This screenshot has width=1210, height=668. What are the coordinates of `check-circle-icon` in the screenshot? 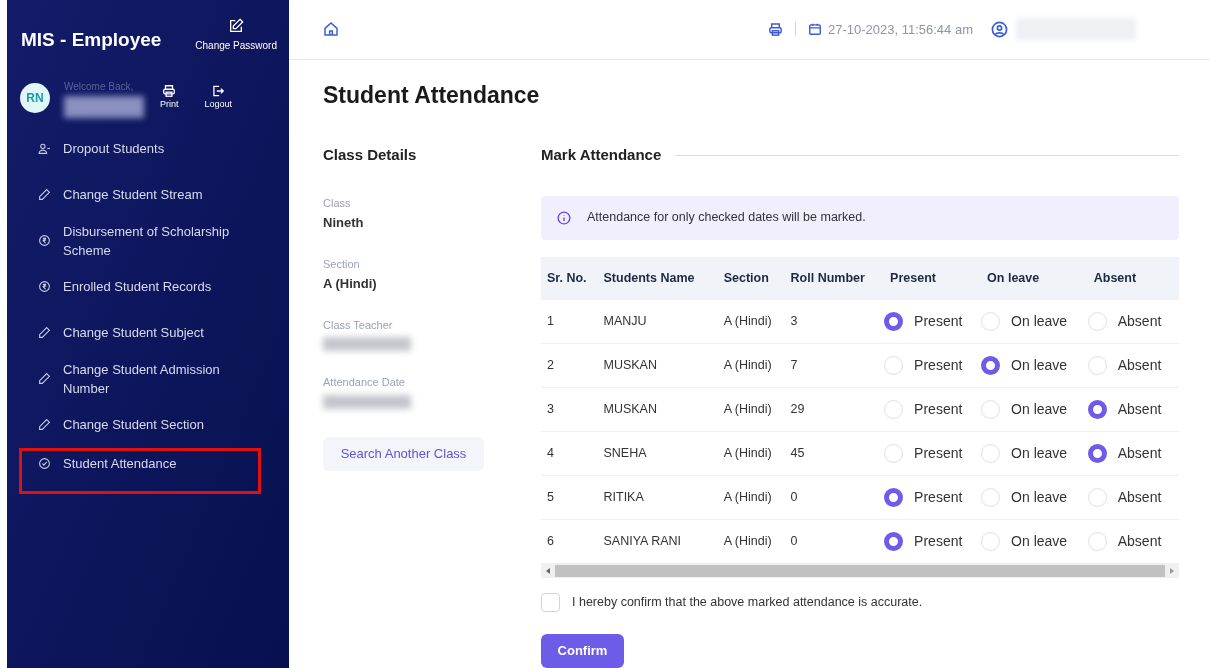 It's located at (44, 463).